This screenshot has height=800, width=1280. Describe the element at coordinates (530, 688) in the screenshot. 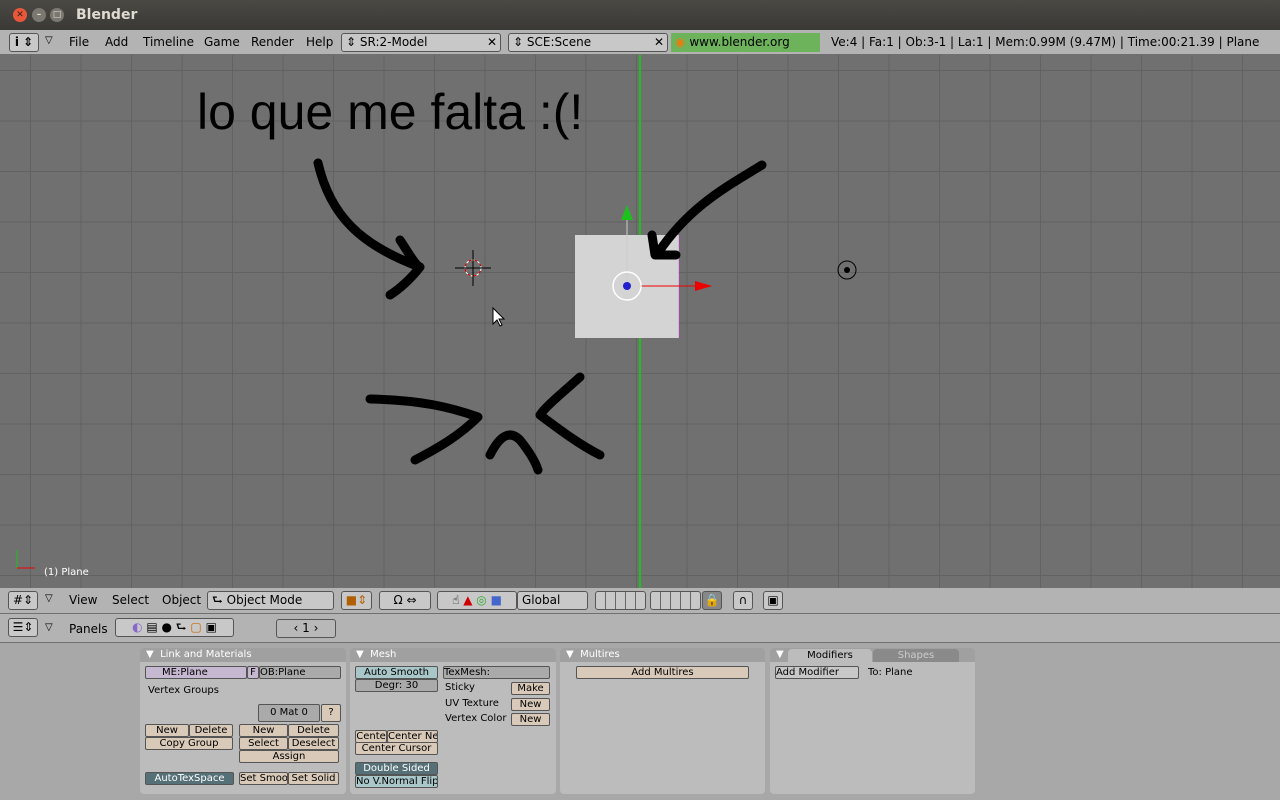

I see `sticky-make-button: Make` at that location.